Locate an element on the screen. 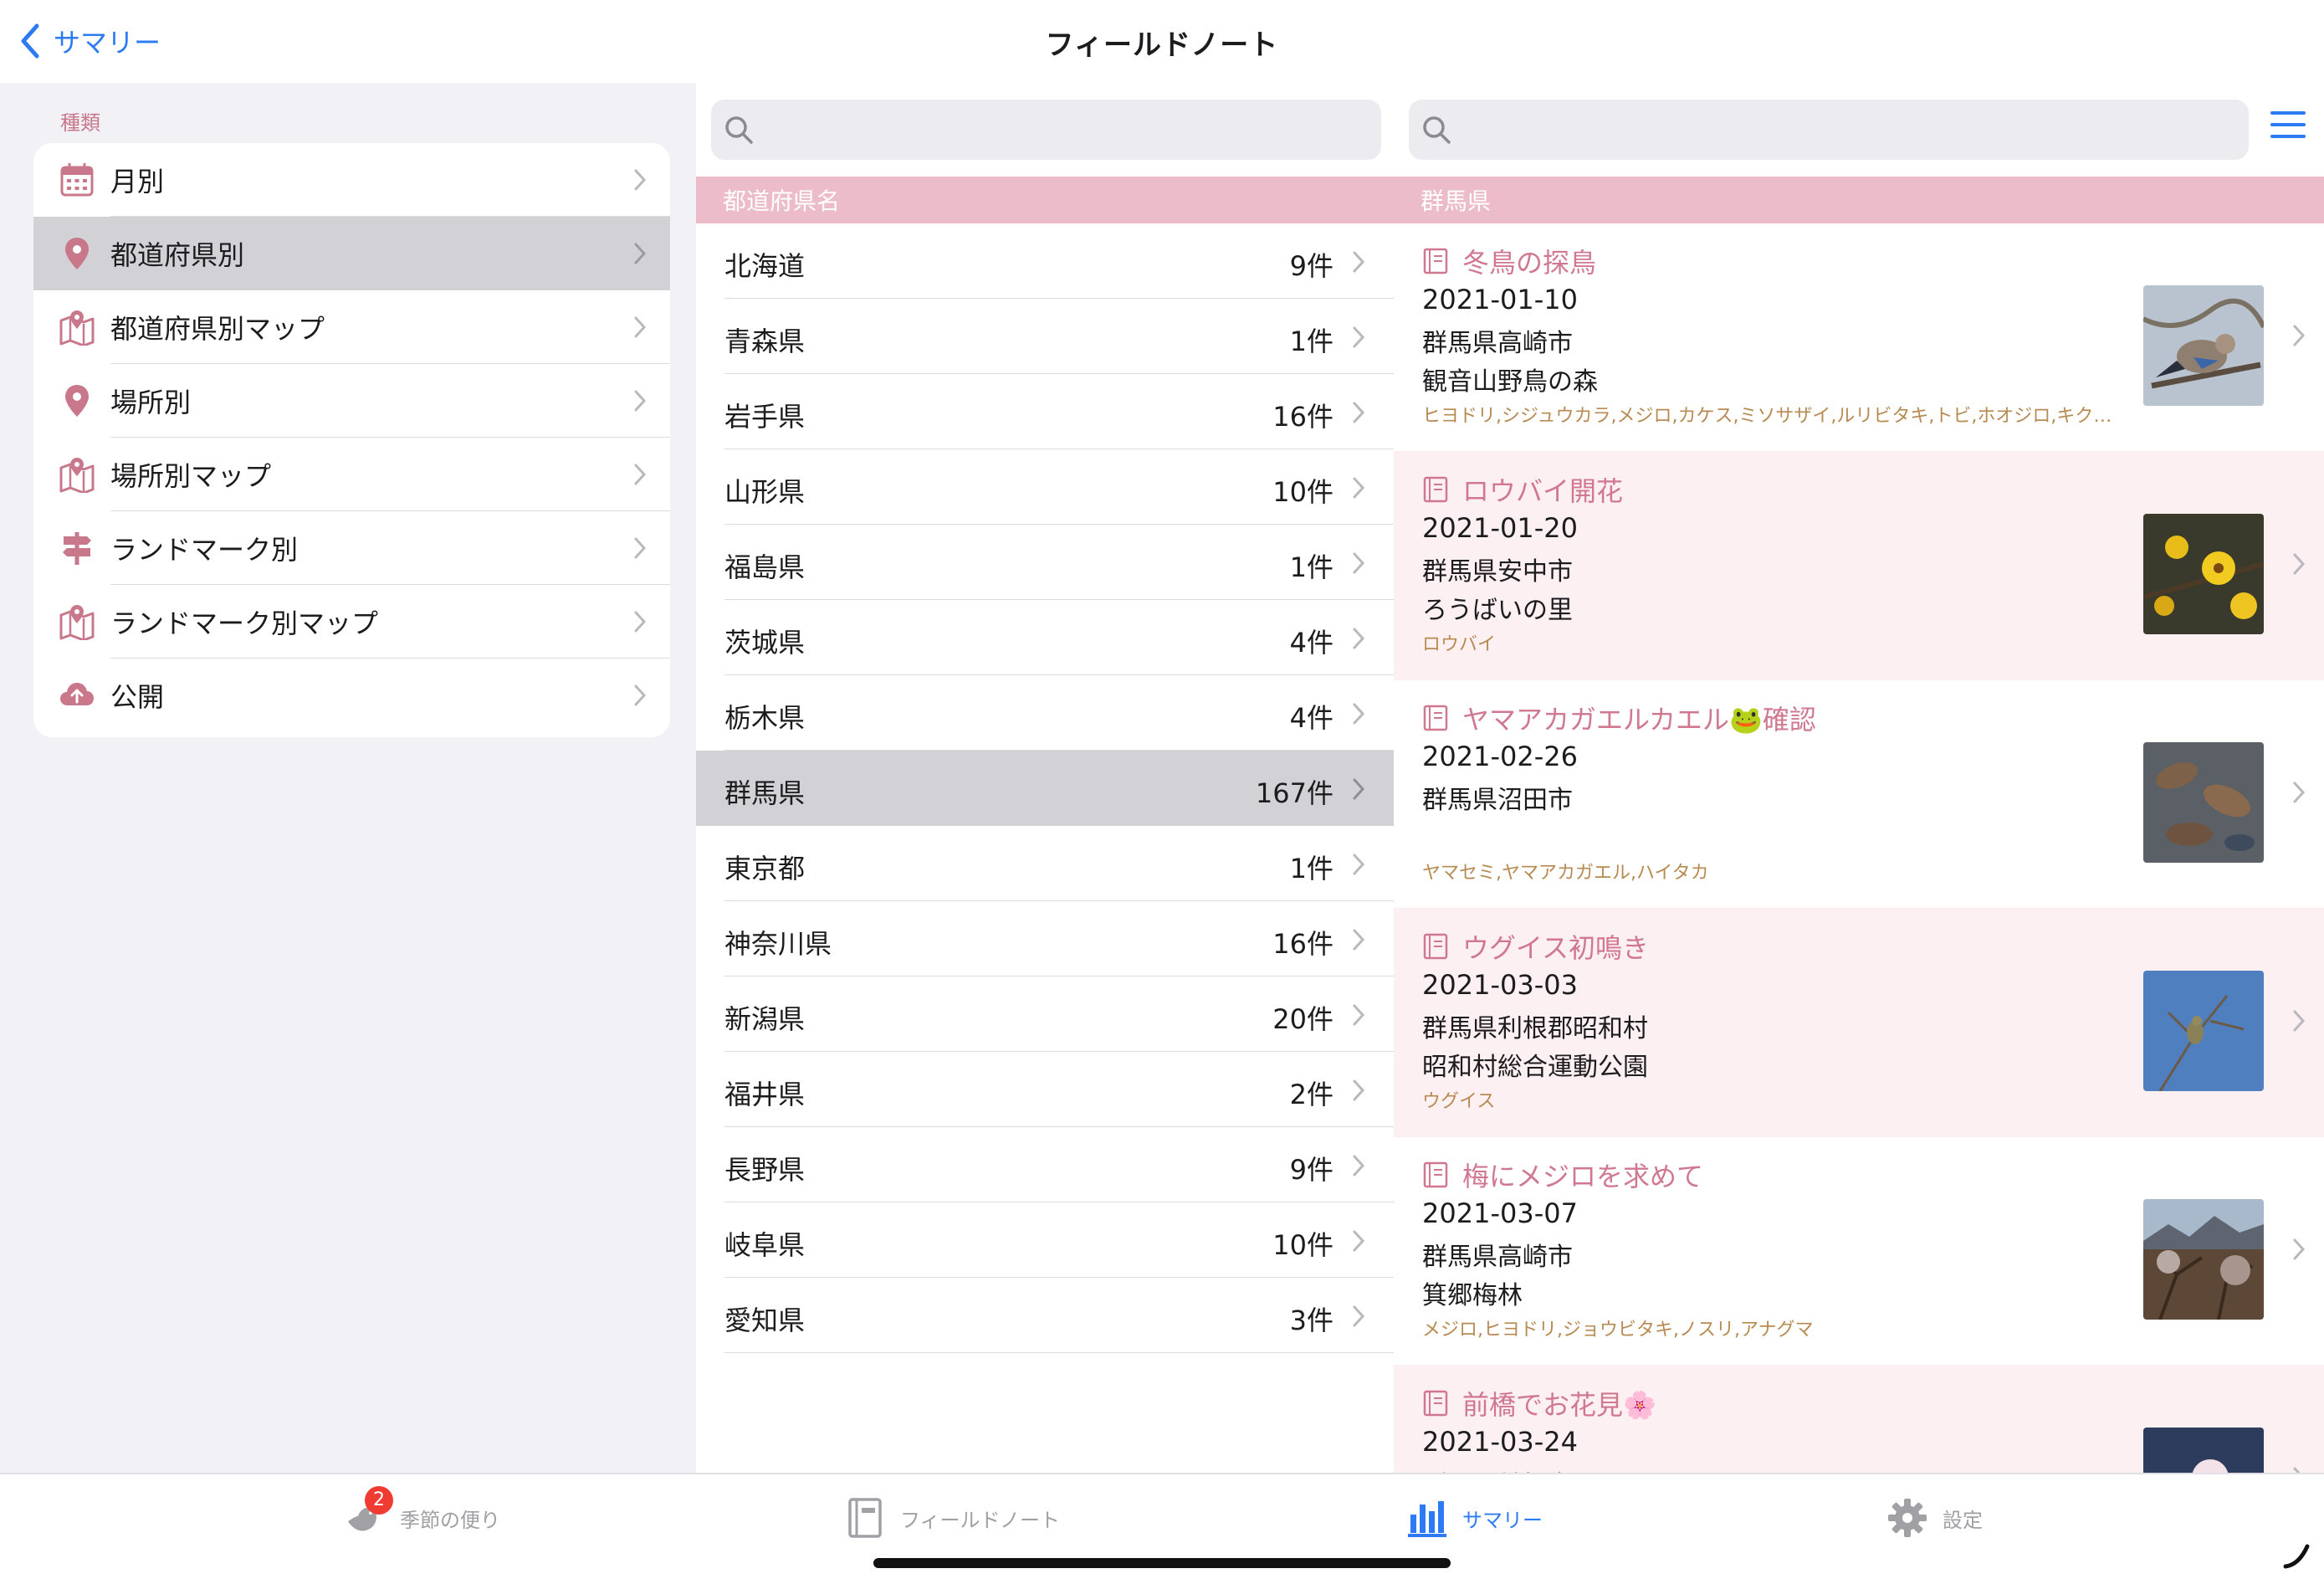 Image resolution: width=2324 pixels, height=1584 pixels. sidebar-item-location-map: 場所別マップ is located at coordinates (351, 474).